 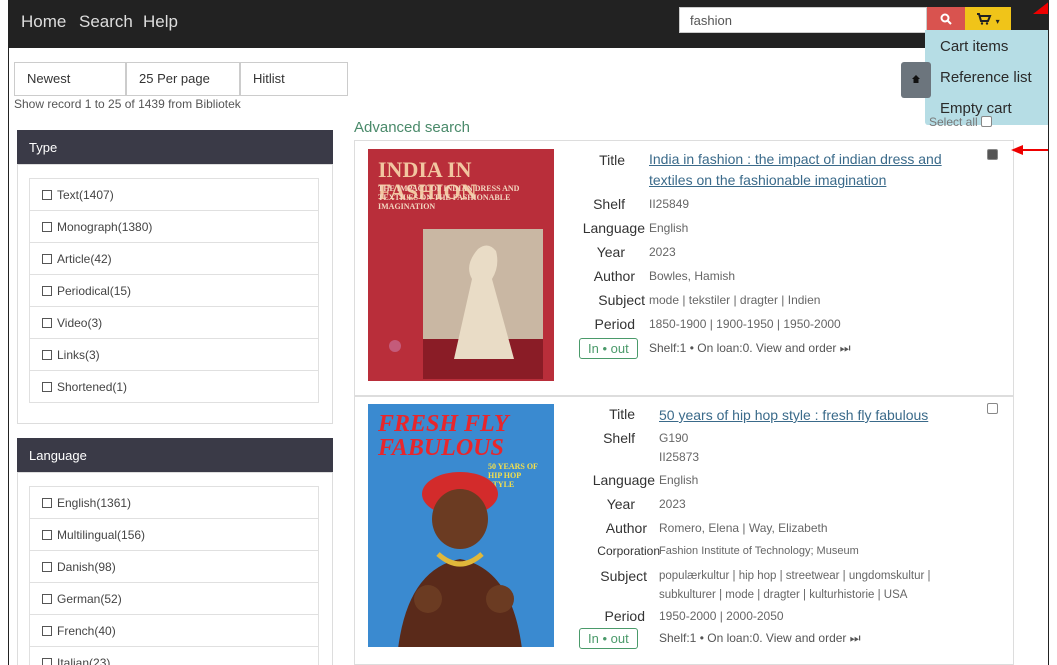 What do you see at coordinates (743, 528) in the screenshot?
I see `author-value: Romero, Elena | Way, Elizabeth` at bounding box center [743, 528].